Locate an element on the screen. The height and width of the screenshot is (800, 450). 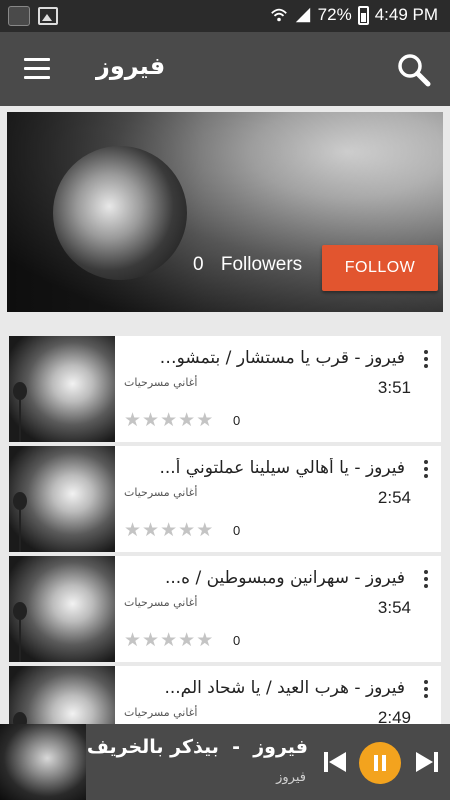
now-playing-thumbnail is located at coordinates (43, 762).